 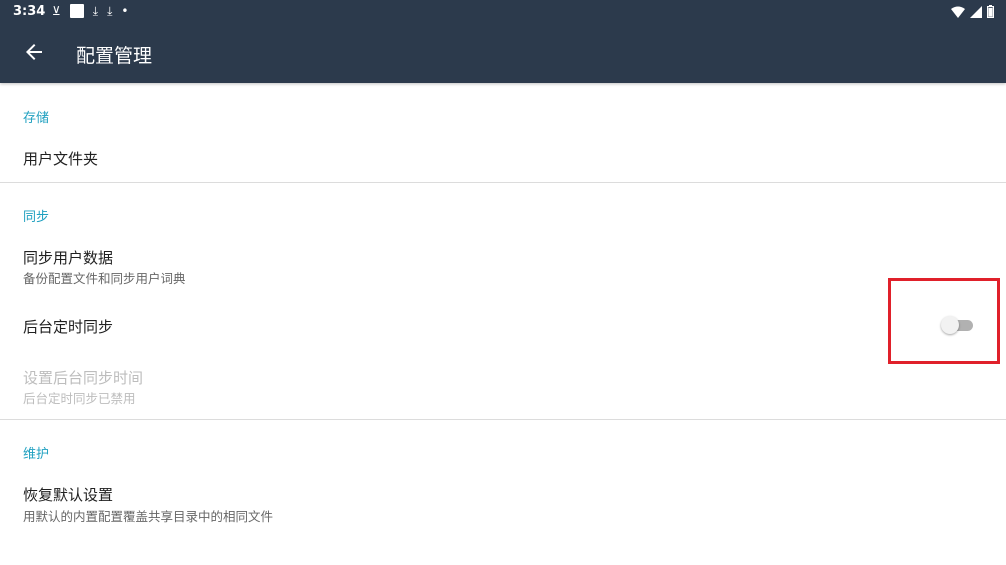 I want to click on wifi-icon, so click(x=958, y=12).